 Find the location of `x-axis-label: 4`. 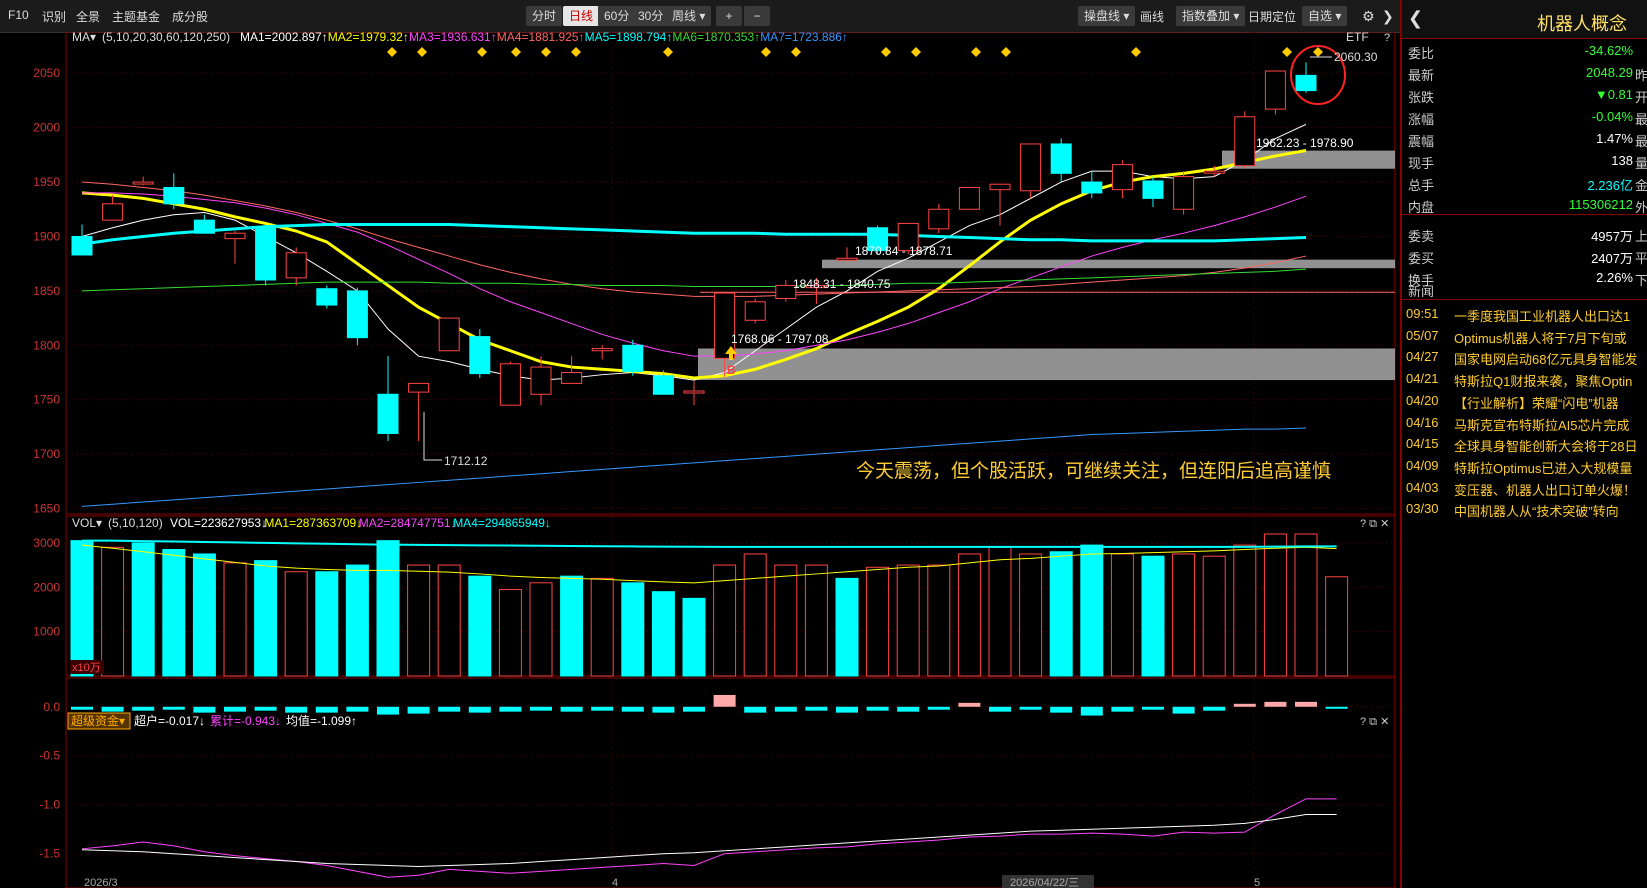

x-axis-label: 4 is located at coordinates (615, 882).